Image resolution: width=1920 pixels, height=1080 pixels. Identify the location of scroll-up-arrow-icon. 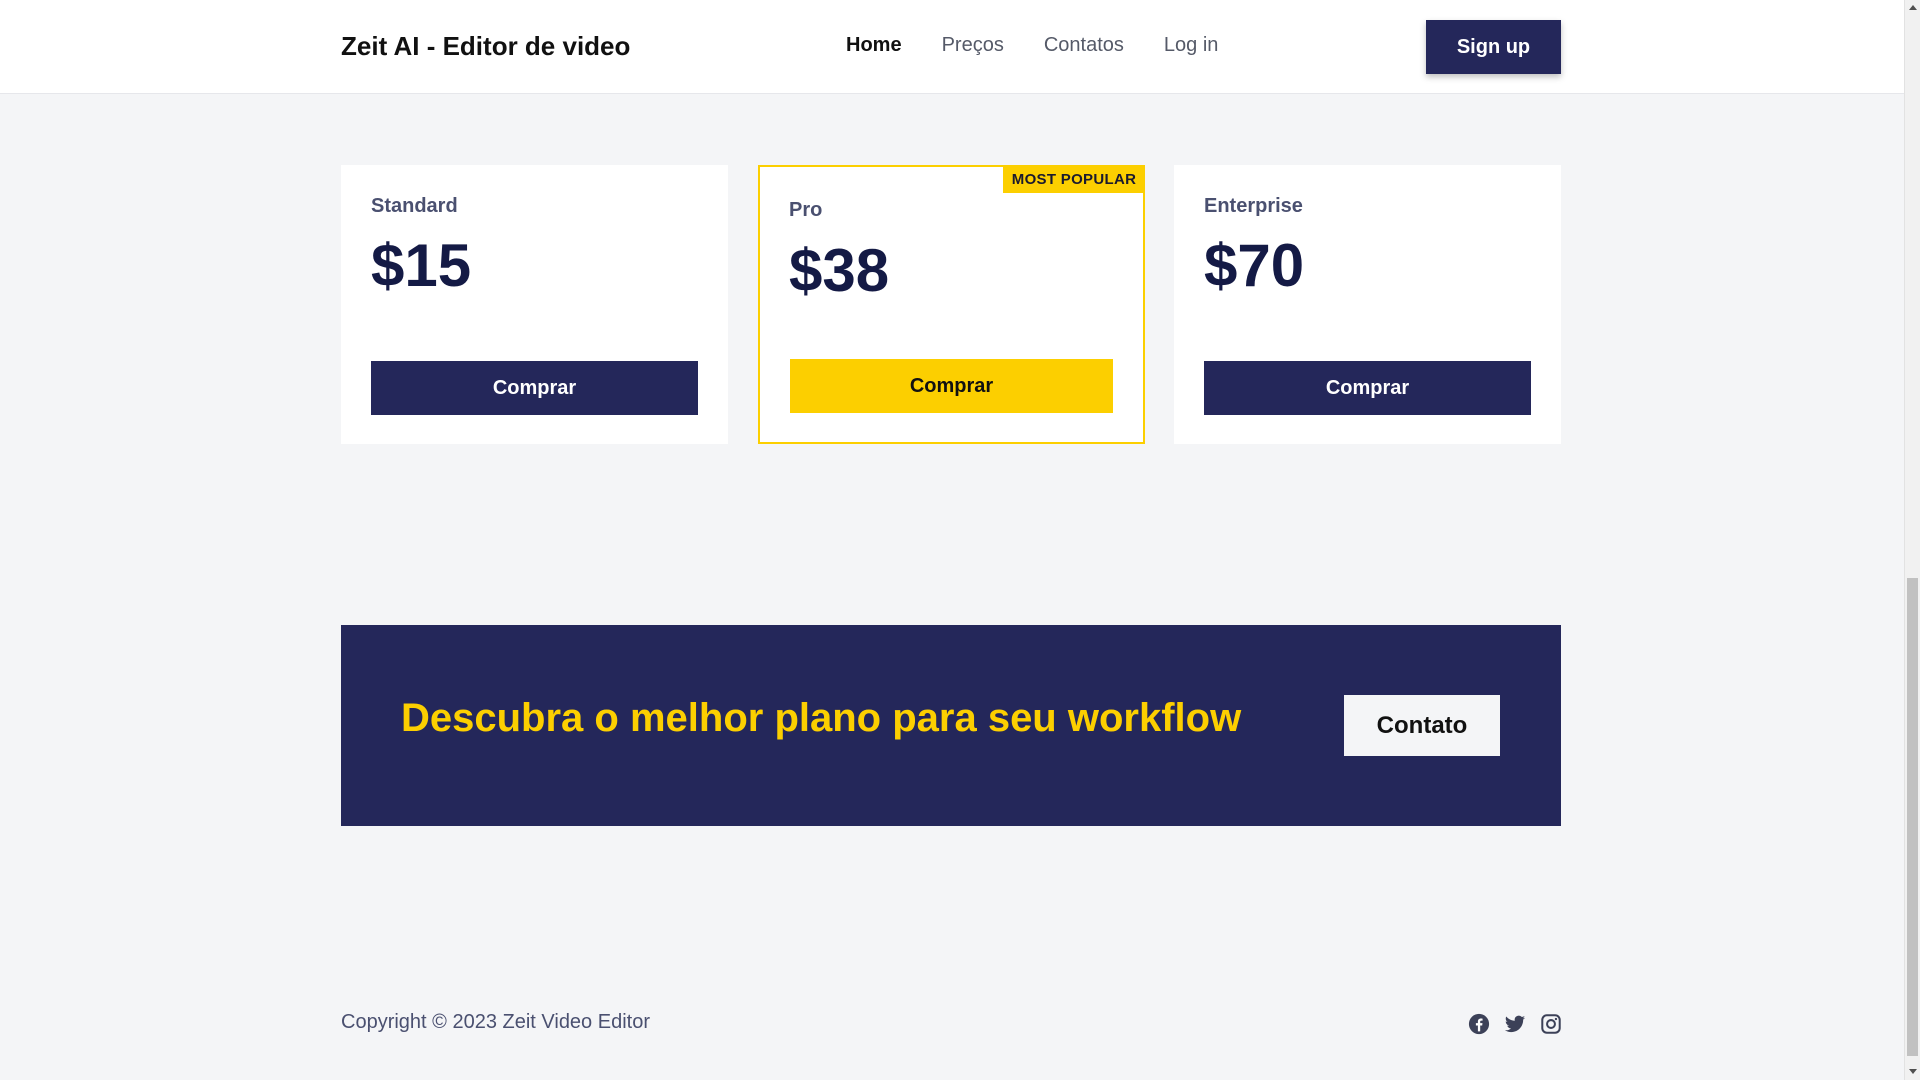
(1913, 7).